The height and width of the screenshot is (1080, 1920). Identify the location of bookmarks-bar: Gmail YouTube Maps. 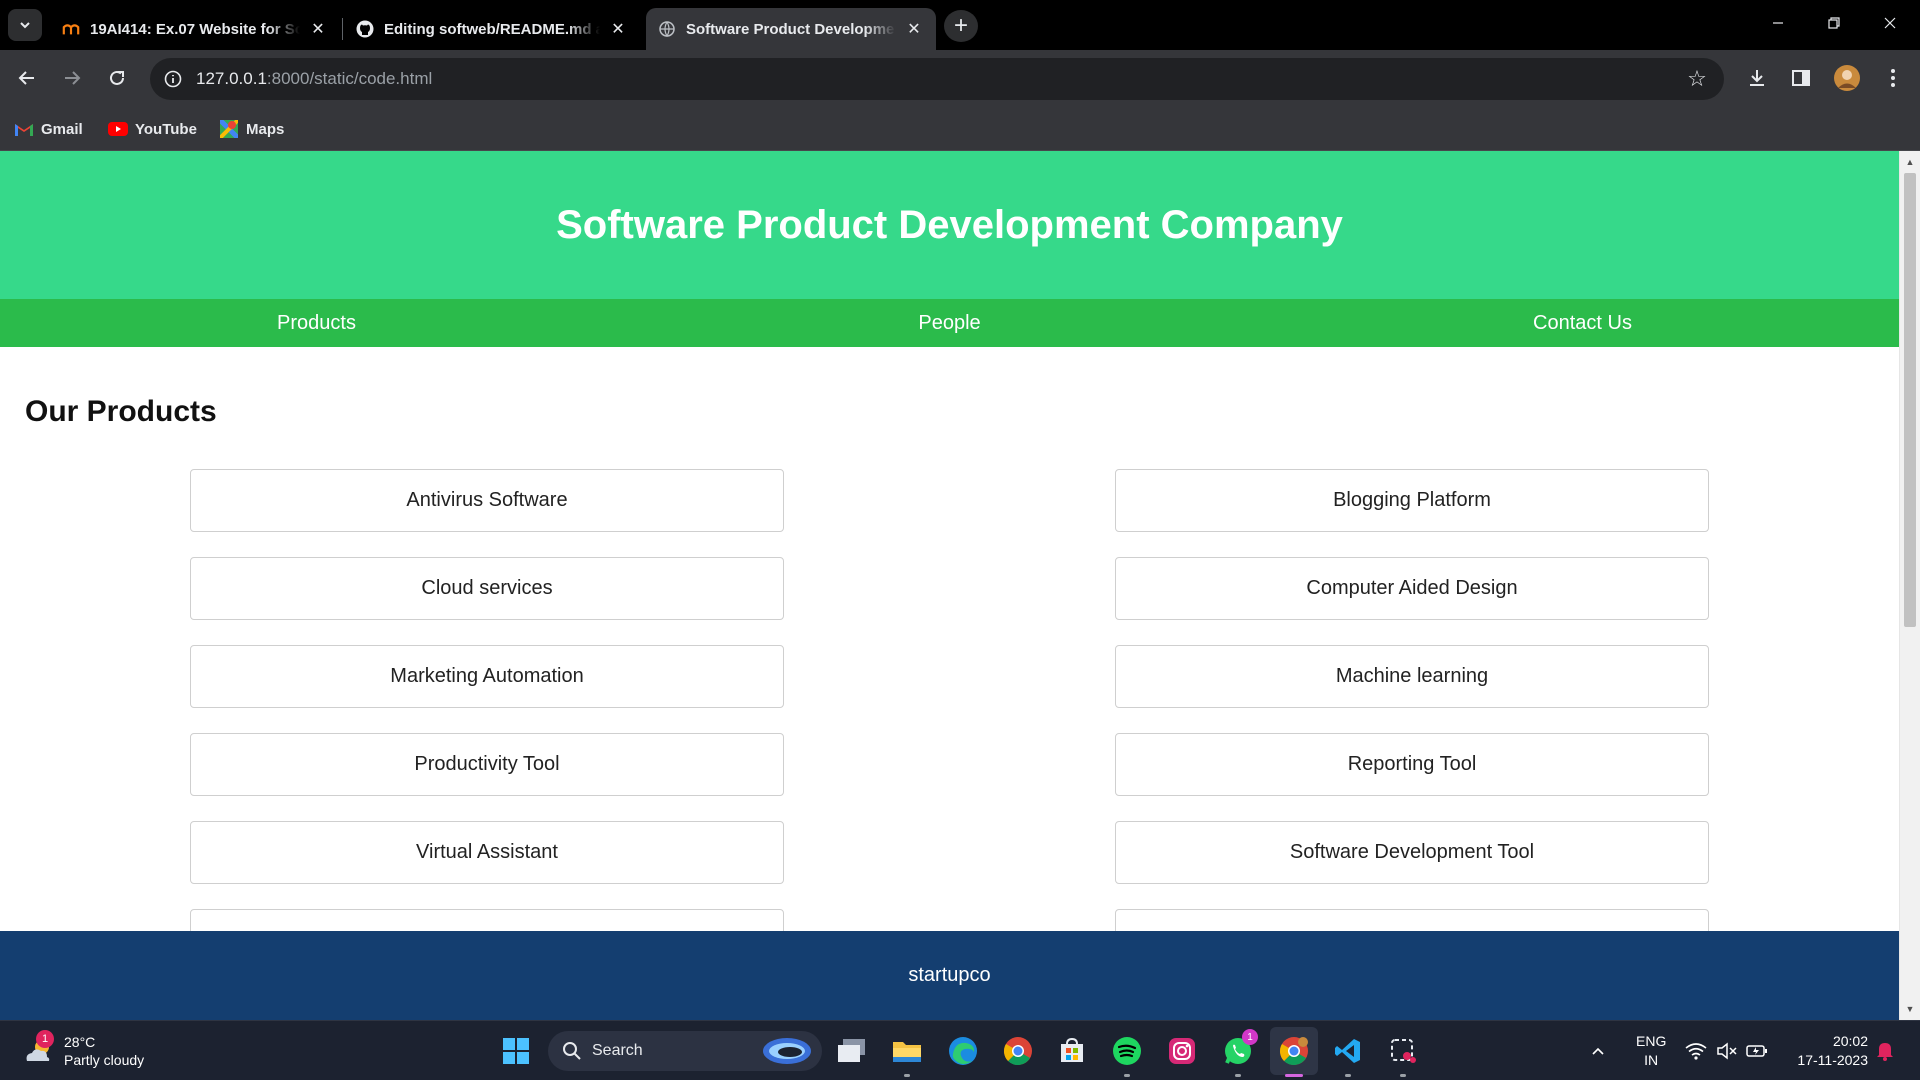
(960, 129).